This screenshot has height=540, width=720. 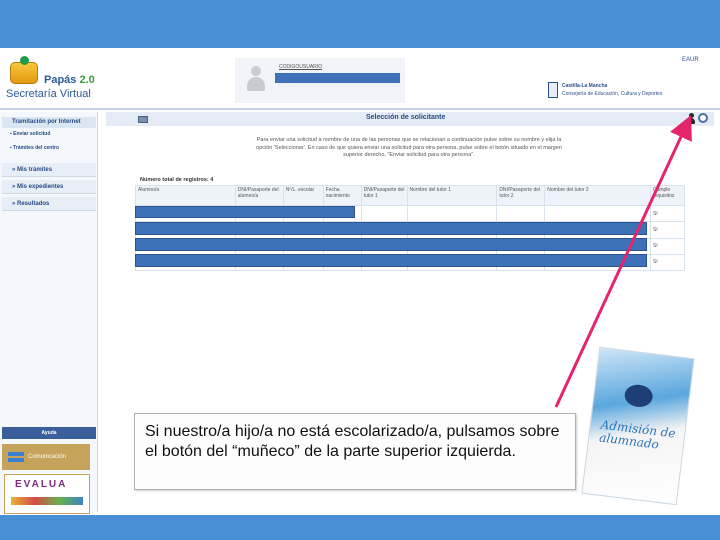 I want to click on poster-title: Admisión de alumnado, so click(x=637, y=434).